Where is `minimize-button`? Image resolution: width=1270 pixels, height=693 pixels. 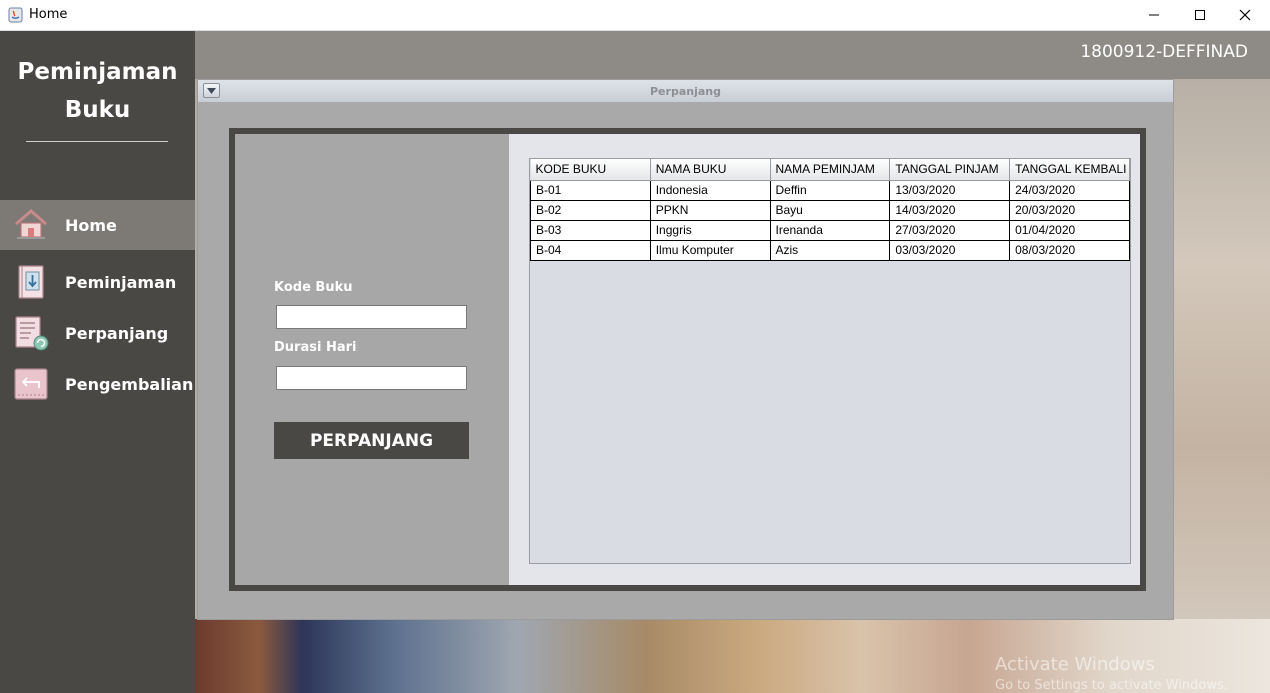 minimize-button is located at coordinates (1154, 15).